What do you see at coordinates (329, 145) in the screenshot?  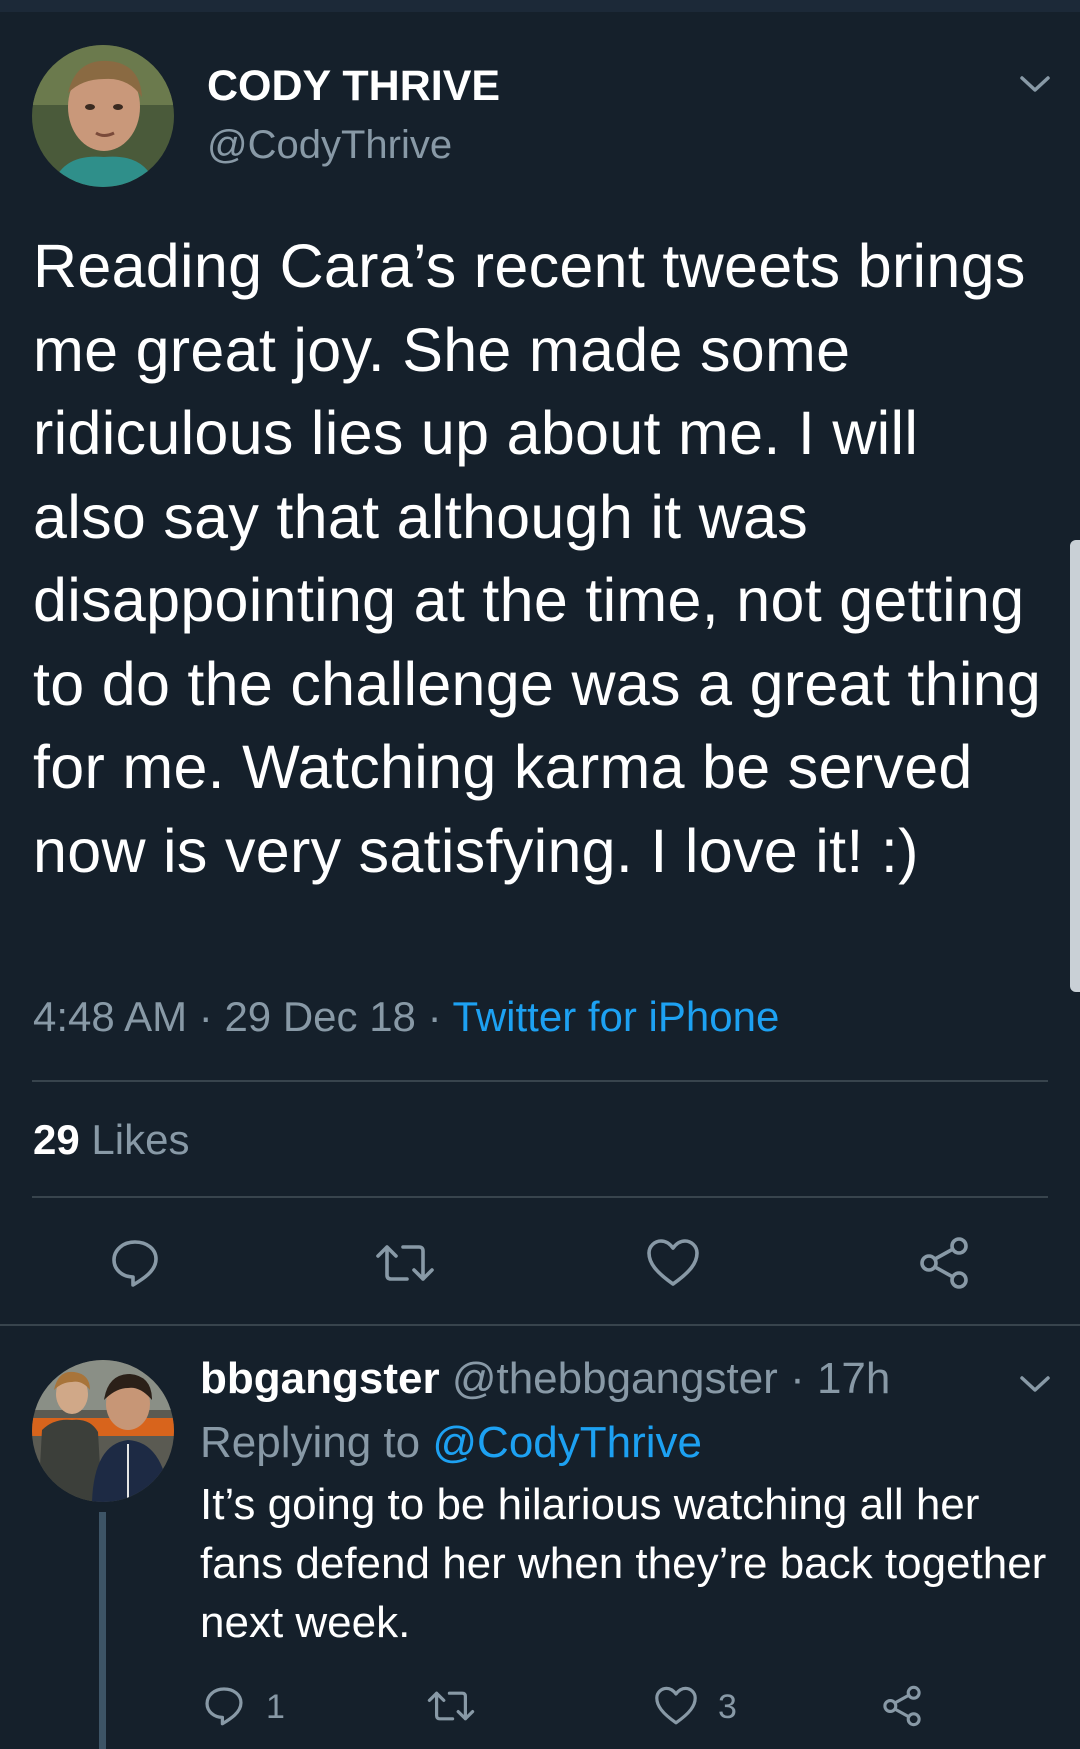 I see `user-handle: @CodyThrive` at bounding box center [329, 145].